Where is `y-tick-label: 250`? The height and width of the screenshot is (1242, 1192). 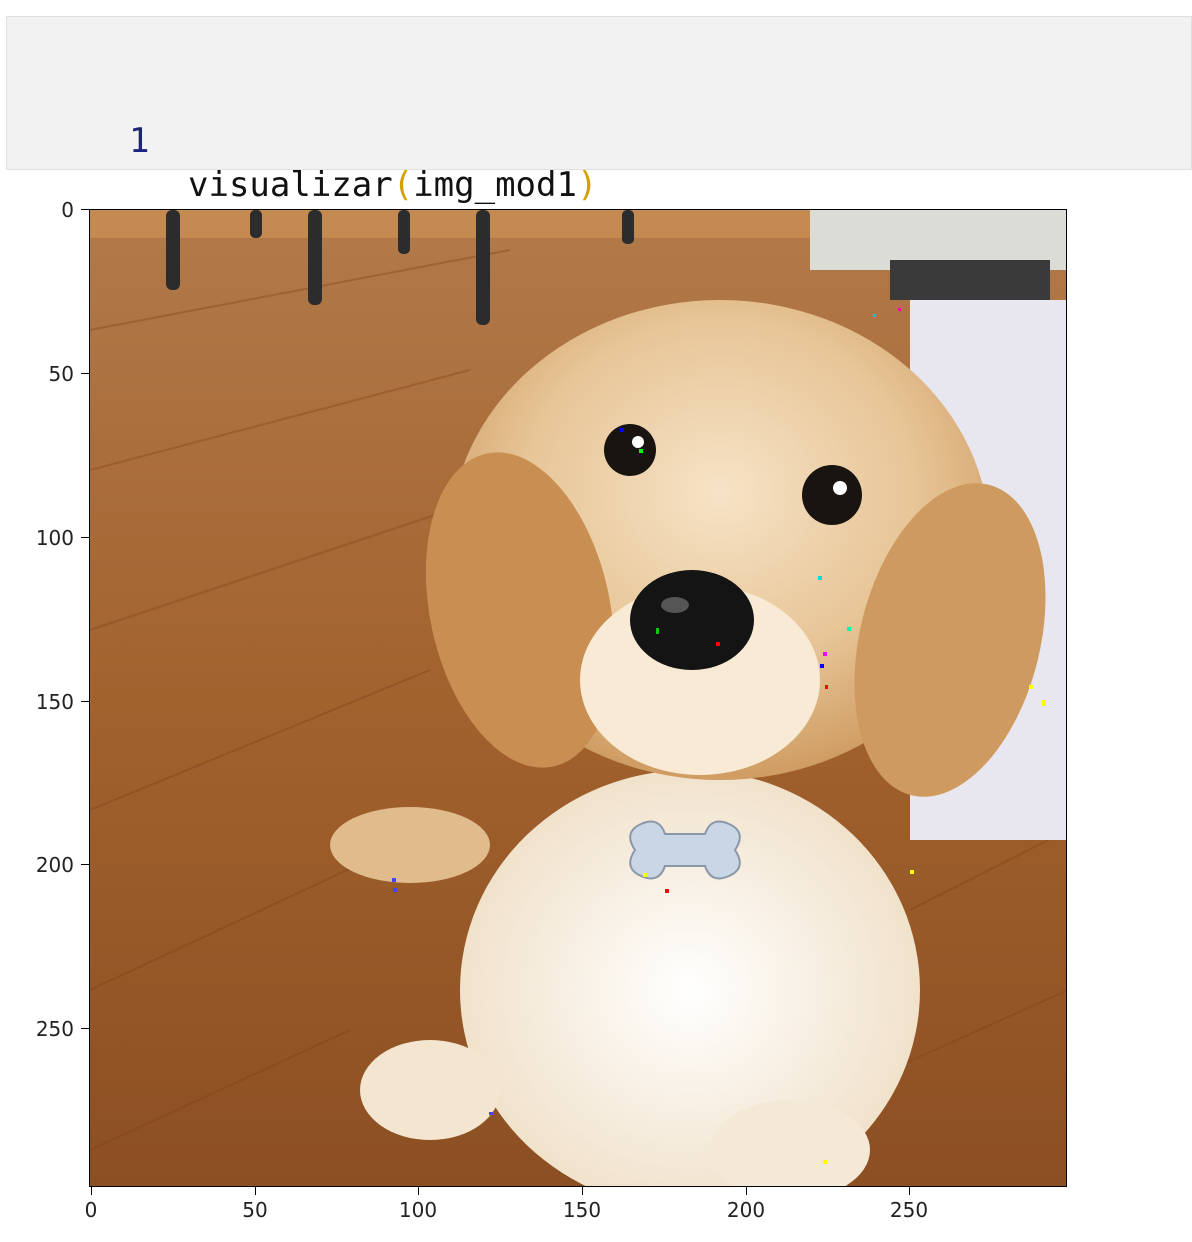 y-tick-label: 250 is located at coordinates (54, 1029).